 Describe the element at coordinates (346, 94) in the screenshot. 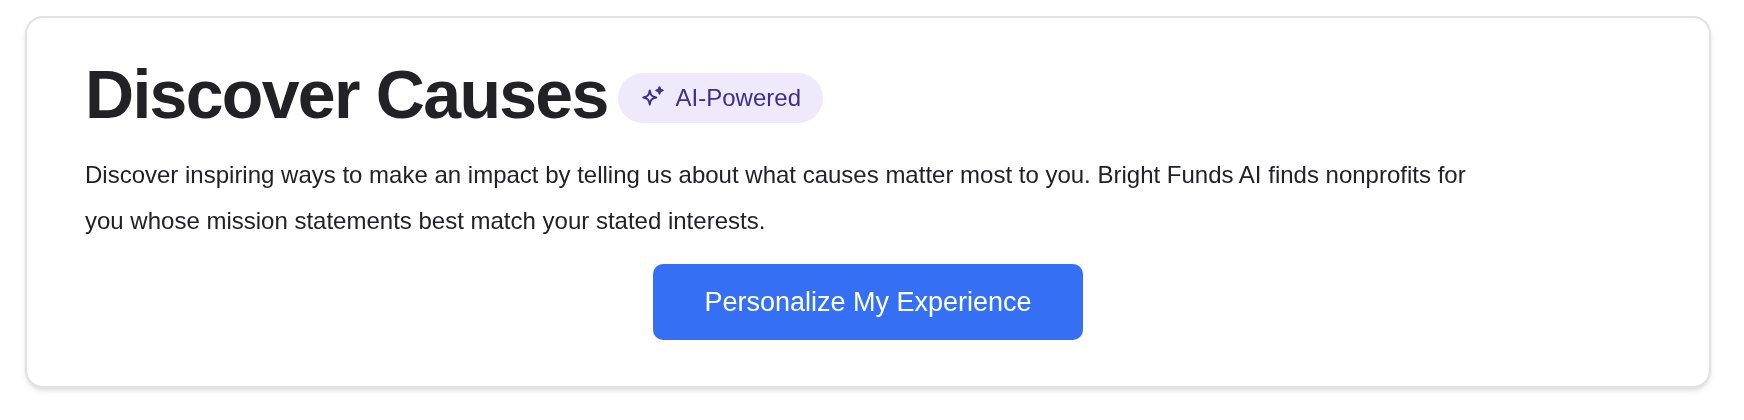

I see `page-title: Discover Causes` at that location.